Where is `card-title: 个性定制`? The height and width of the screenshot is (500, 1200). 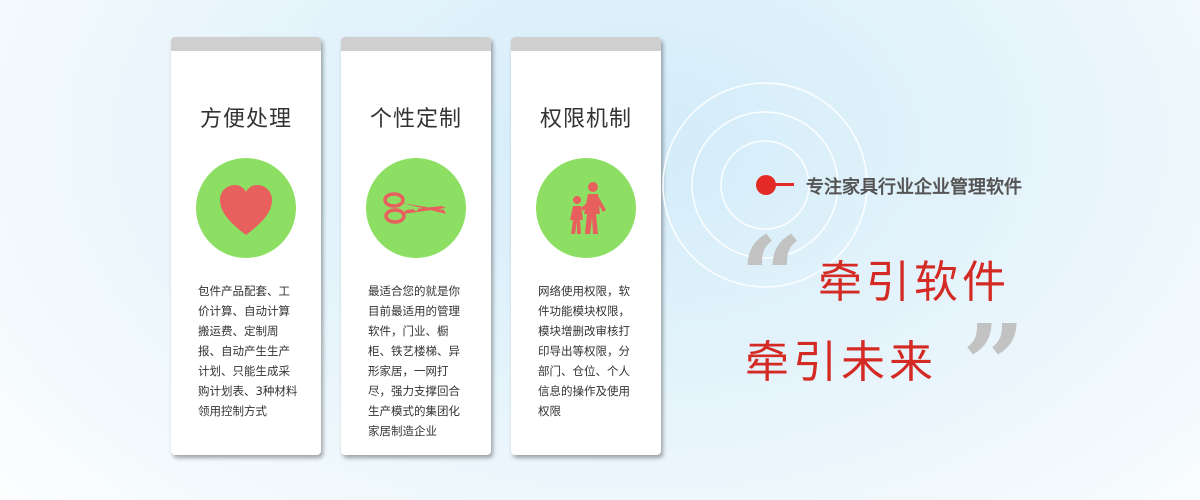
card-title: 个性定制 is located at coordinates (415, 119).